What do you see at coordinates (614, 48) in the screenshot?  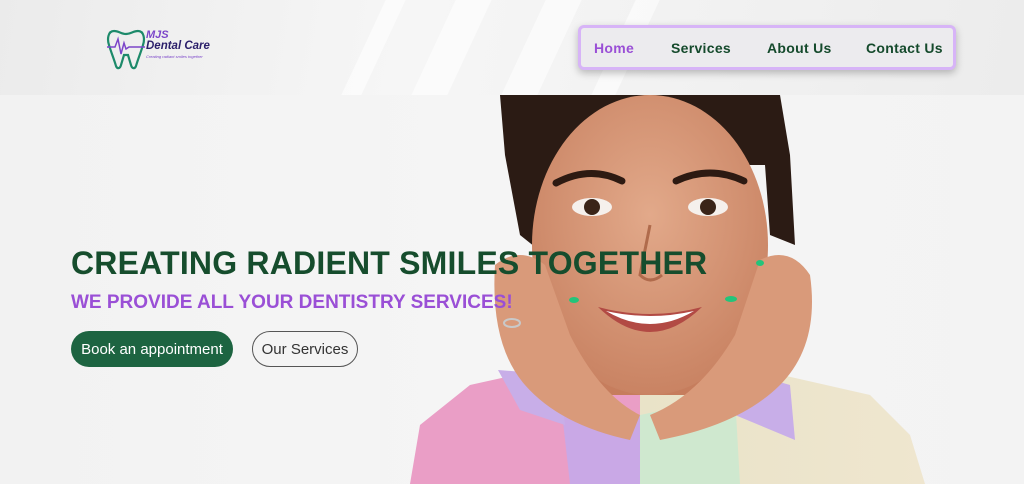 I see `nav-home: Home` at bounding box center [614, 48].